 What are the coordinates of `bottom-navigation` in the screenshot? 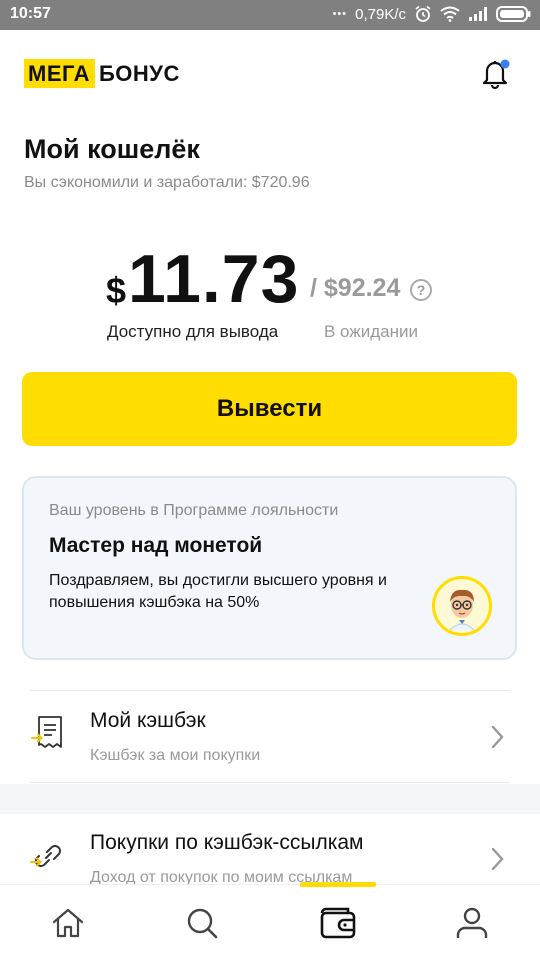 It's located at (270, 921).